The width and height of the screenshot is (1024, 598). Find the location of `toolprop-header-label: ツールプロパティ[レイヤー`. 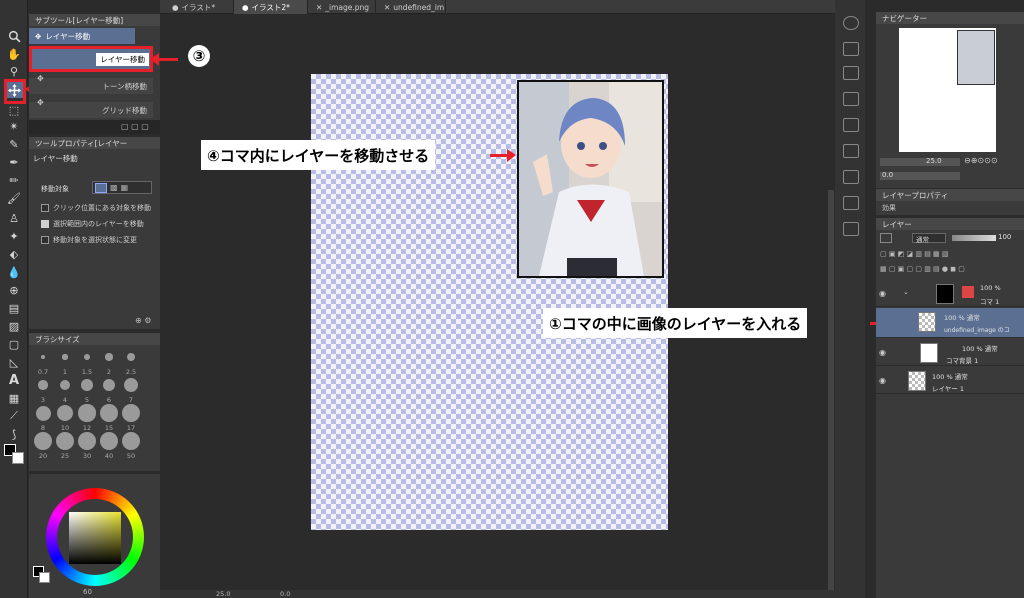

toolprop-header-label: ツールプロパティ[レイヤー is located at coordinates (81, 143).